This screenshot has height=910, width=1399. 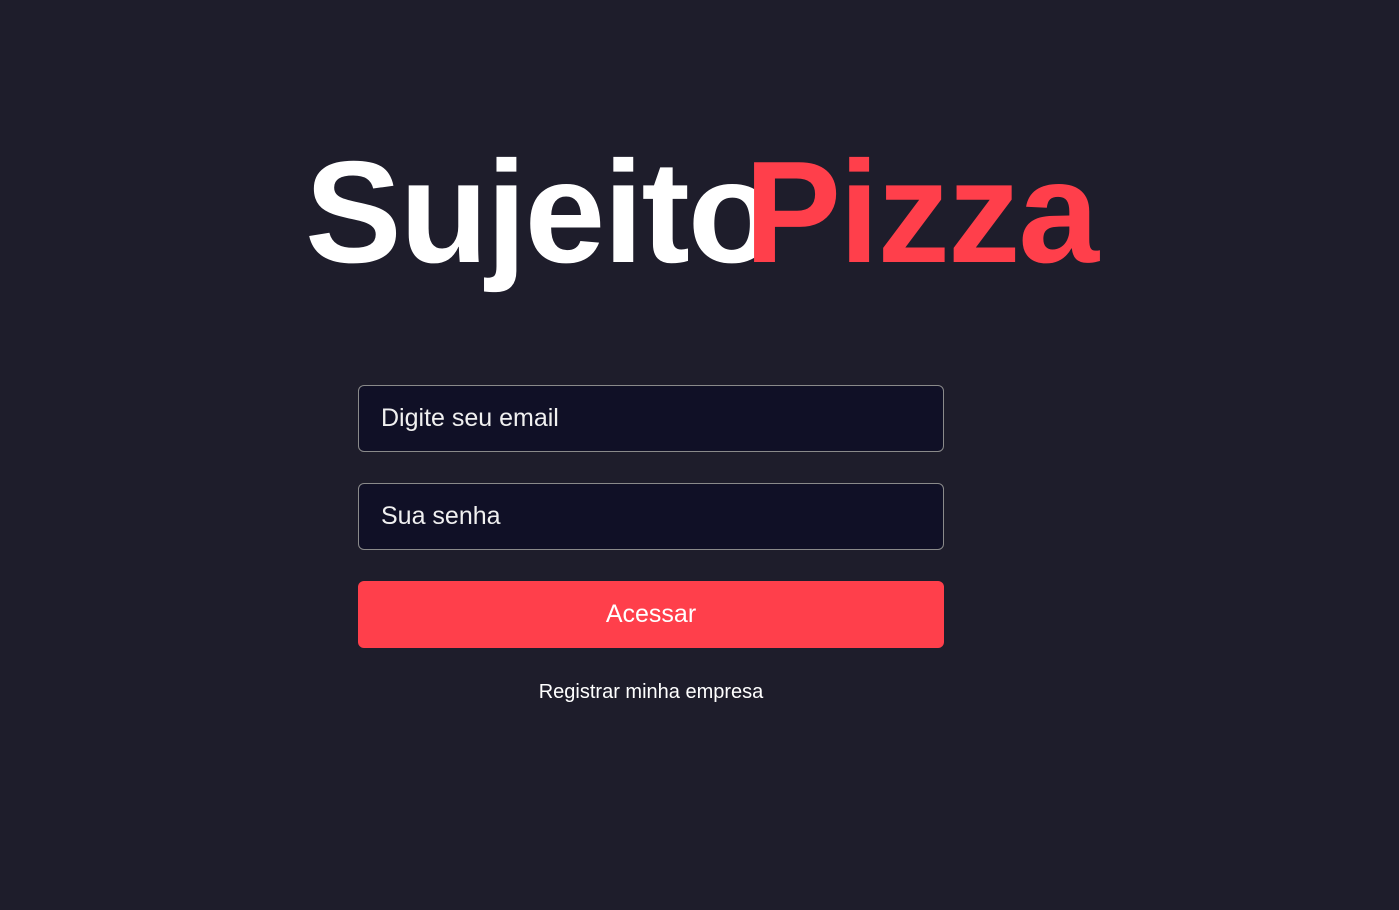 What do you see at coordinates (651, 692) in the screenshot?
I see `register-company-link: Registrar minha empresa` at bounding box center [651, 692].